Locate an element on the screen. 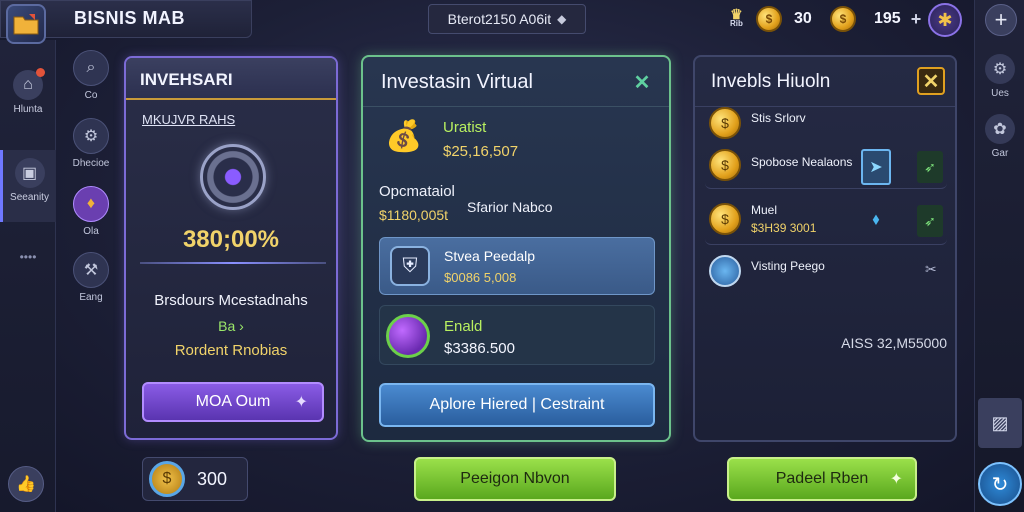 The image size is (1024, 512). item-3-name: Enald is located at coordinates (463, 326).